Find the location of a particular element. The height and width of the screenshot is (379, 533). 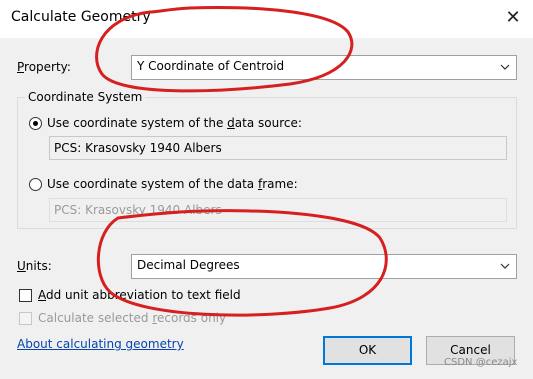

property-selected-value: Y Coordinate of Centroid is located at coordinates (211, 66).